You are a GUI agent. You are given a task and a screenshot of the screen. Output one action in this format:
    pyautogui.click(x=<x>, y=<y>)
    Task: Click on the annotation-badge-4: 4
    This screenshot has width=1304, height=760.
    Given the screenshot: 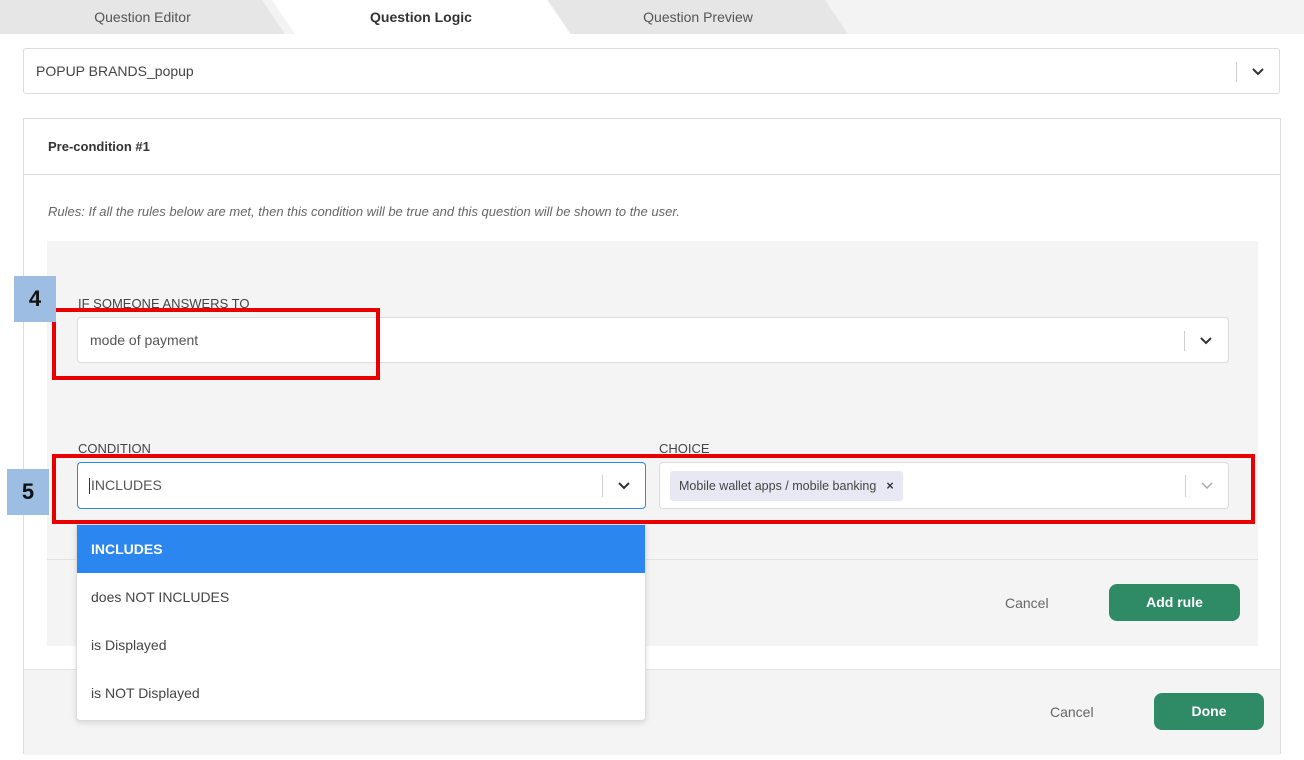 What is the action you would take?
    pyautogui.click(x=35, y=299)
    